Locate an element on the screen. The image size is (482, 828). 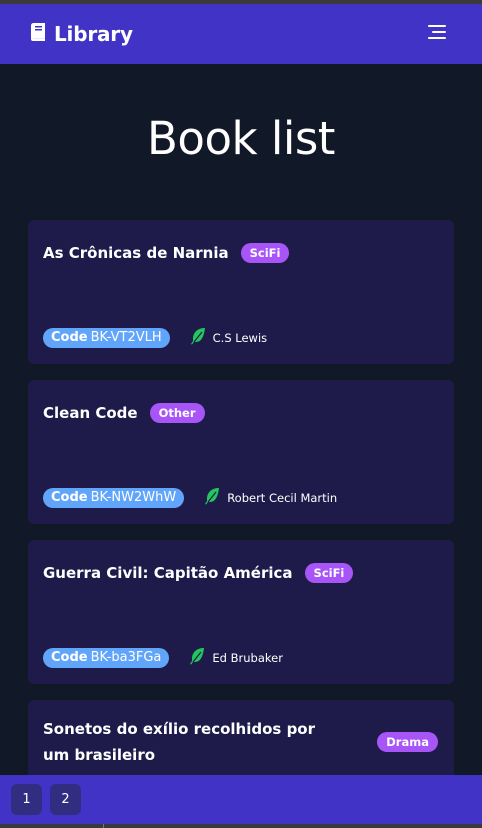
author: Ed Brubaker is located at coordinates (236, 657).